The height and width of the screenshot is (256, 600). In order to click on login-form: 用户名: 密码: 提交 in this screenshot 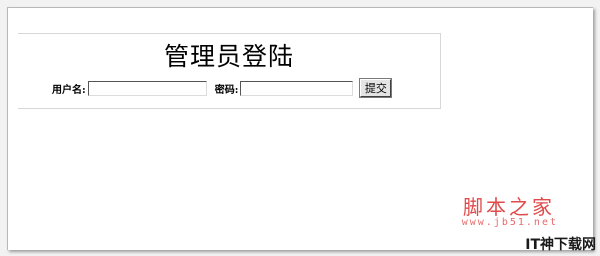, I will do `click(222, 88)`.